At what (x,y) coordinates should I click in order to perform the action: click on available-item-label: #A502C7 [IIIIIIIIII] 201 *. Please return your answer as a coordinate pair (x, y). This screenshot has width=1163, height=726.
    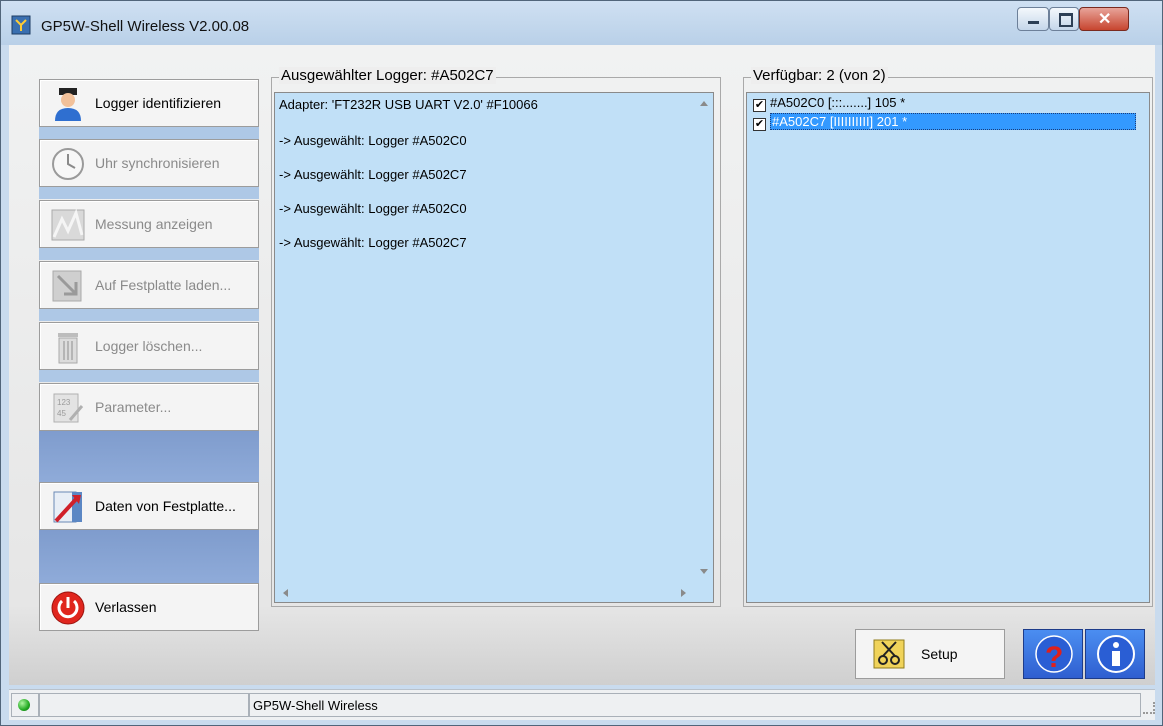
    Looking at the image, I should click on (953, 121).